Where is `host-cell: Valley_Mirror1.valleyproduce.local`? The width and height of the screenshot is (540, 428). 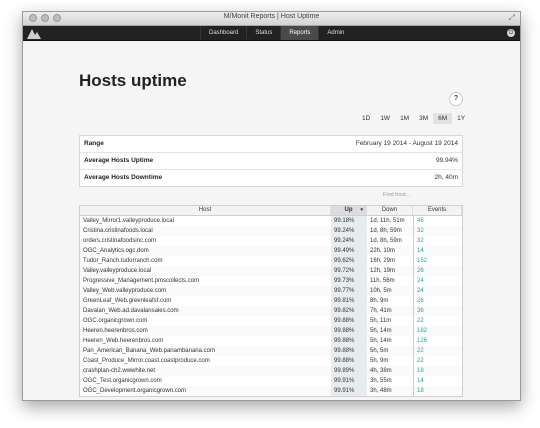
host-cell: Valley_Mirror1.valleyproduce.local is located at coordinates (205, 221).